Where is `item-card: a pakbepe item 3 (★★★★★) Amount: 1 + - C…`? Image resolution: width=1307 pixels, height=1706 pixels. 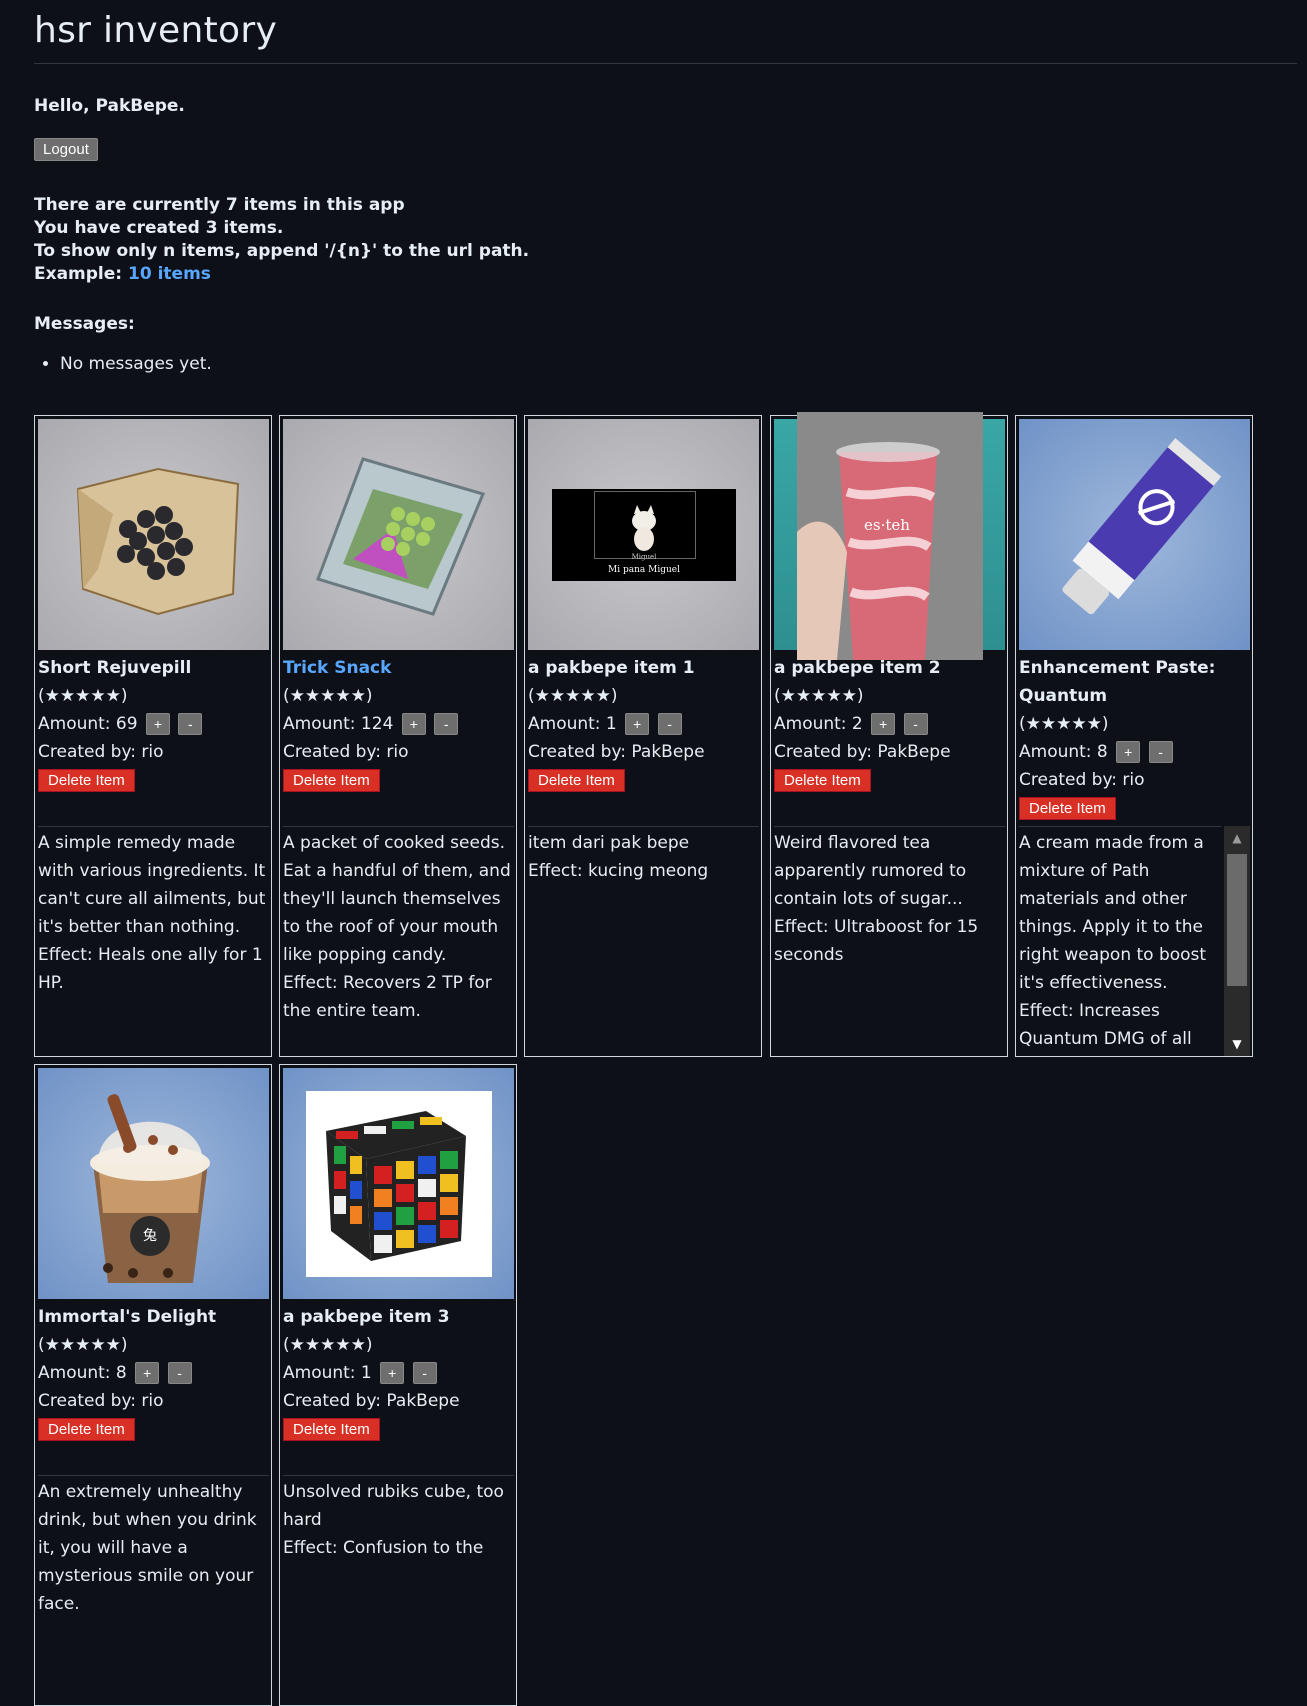 item-card: a pakbepe item 3 (★★★★★) Amount: 1 + - C… is located at coordinates (398, 1385).